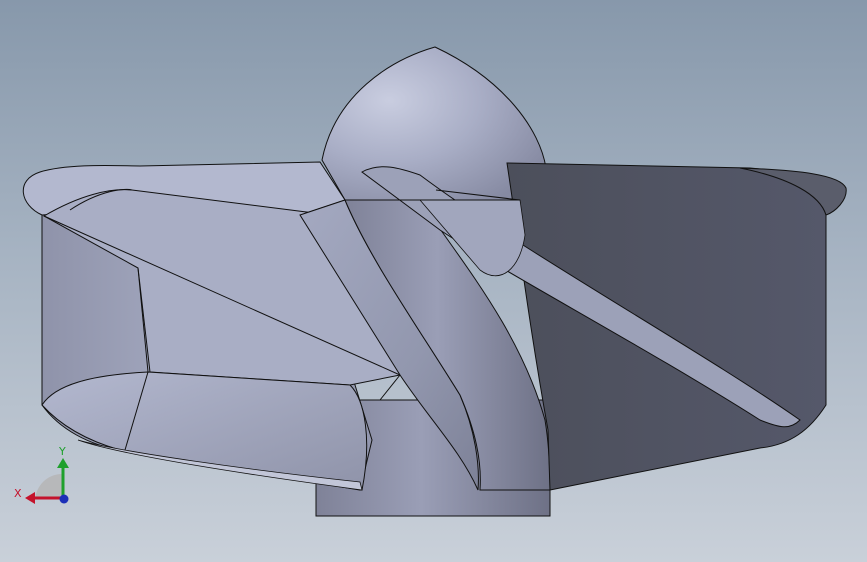 The height and width of the screenshot is (562, 867). I want to click on triad-plane, so click(48, 486).